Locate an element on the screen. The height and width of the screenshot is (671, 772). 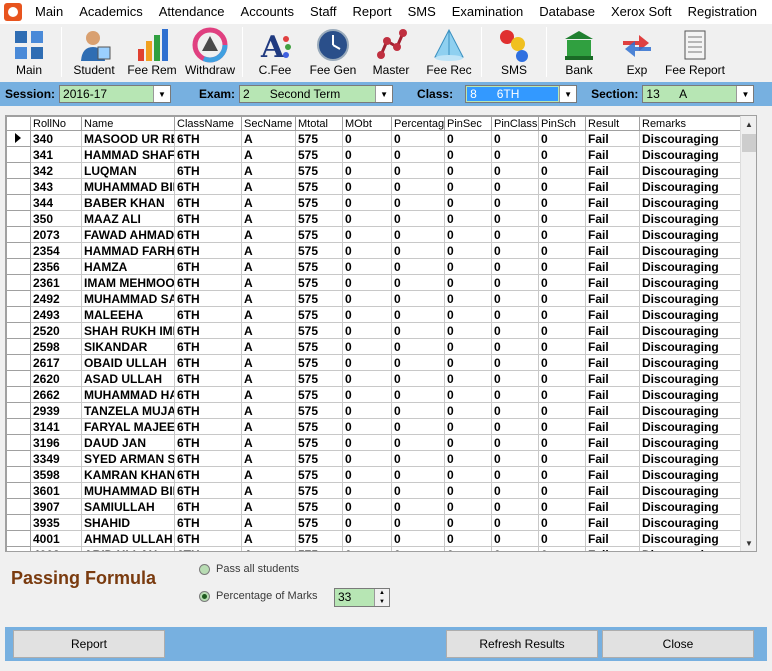
cell-rollno: 3601 is located at coordinates (56, 490).